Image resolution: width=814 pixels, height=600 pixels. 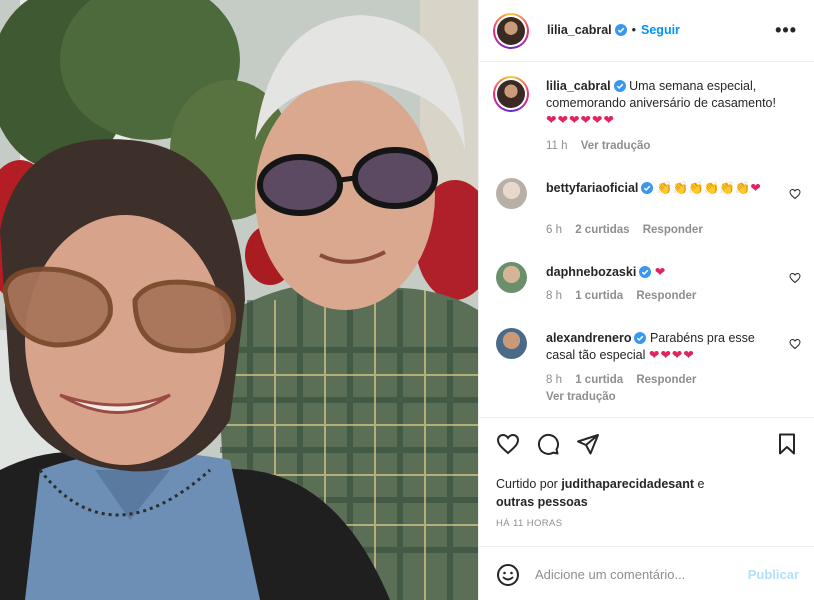 I want to click on likes-mid: e, so click(x=701, y=484).